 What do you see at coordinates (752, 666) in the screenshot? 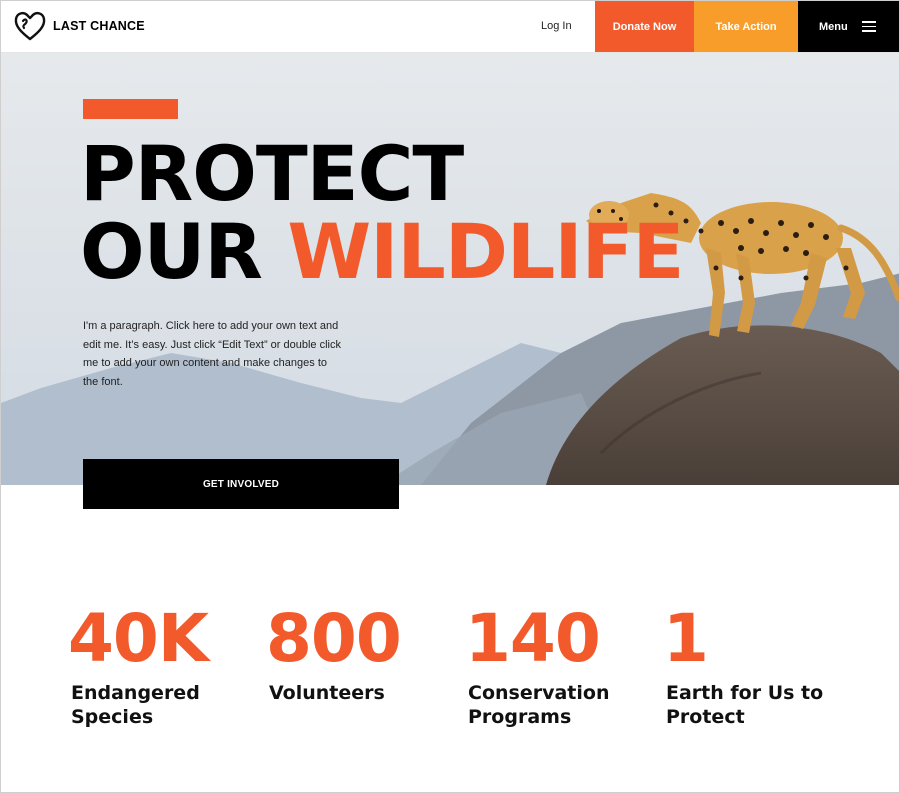
I see `stat-earth: 1 Earth for Us to Protect` at bounding box center [752, 666].